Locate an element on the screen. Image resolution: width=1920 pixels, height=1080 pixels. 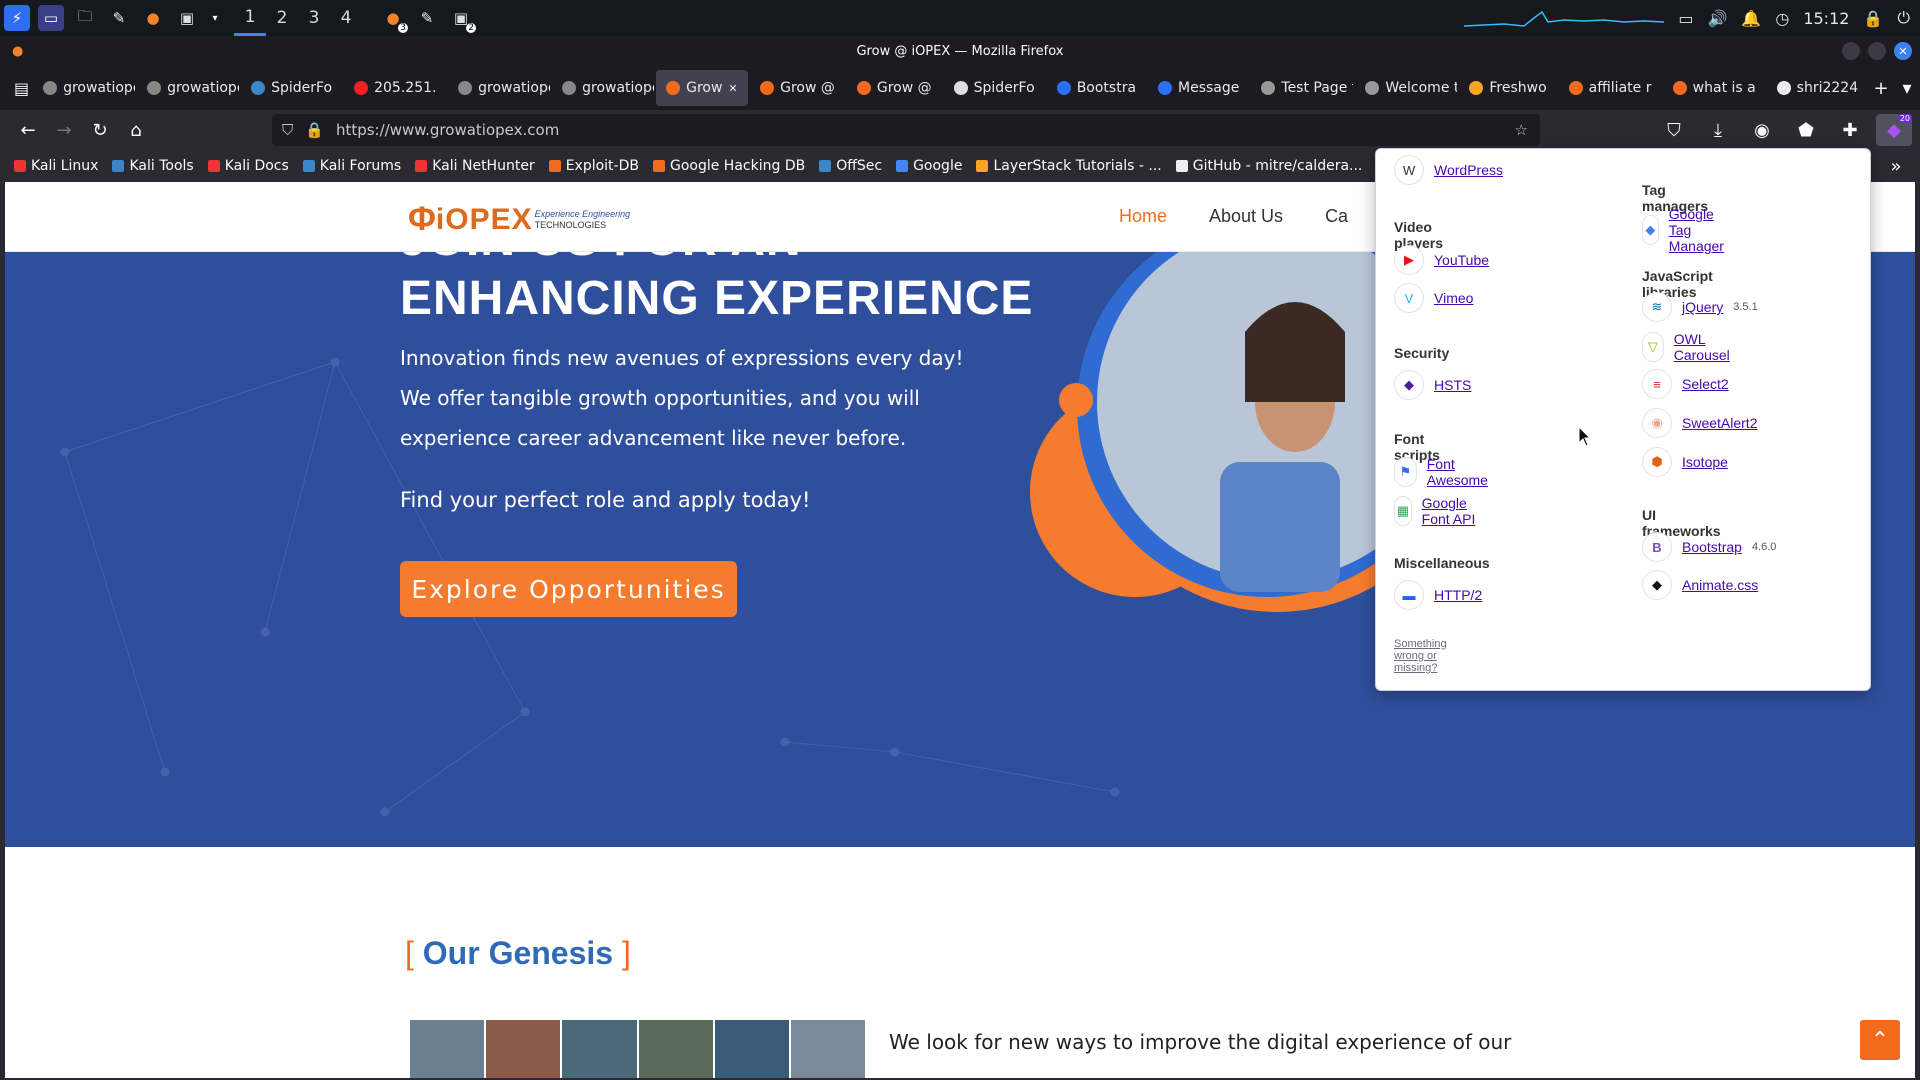
tech-isotope: ⬢ Isotope is located at coordinates (1685, 462).